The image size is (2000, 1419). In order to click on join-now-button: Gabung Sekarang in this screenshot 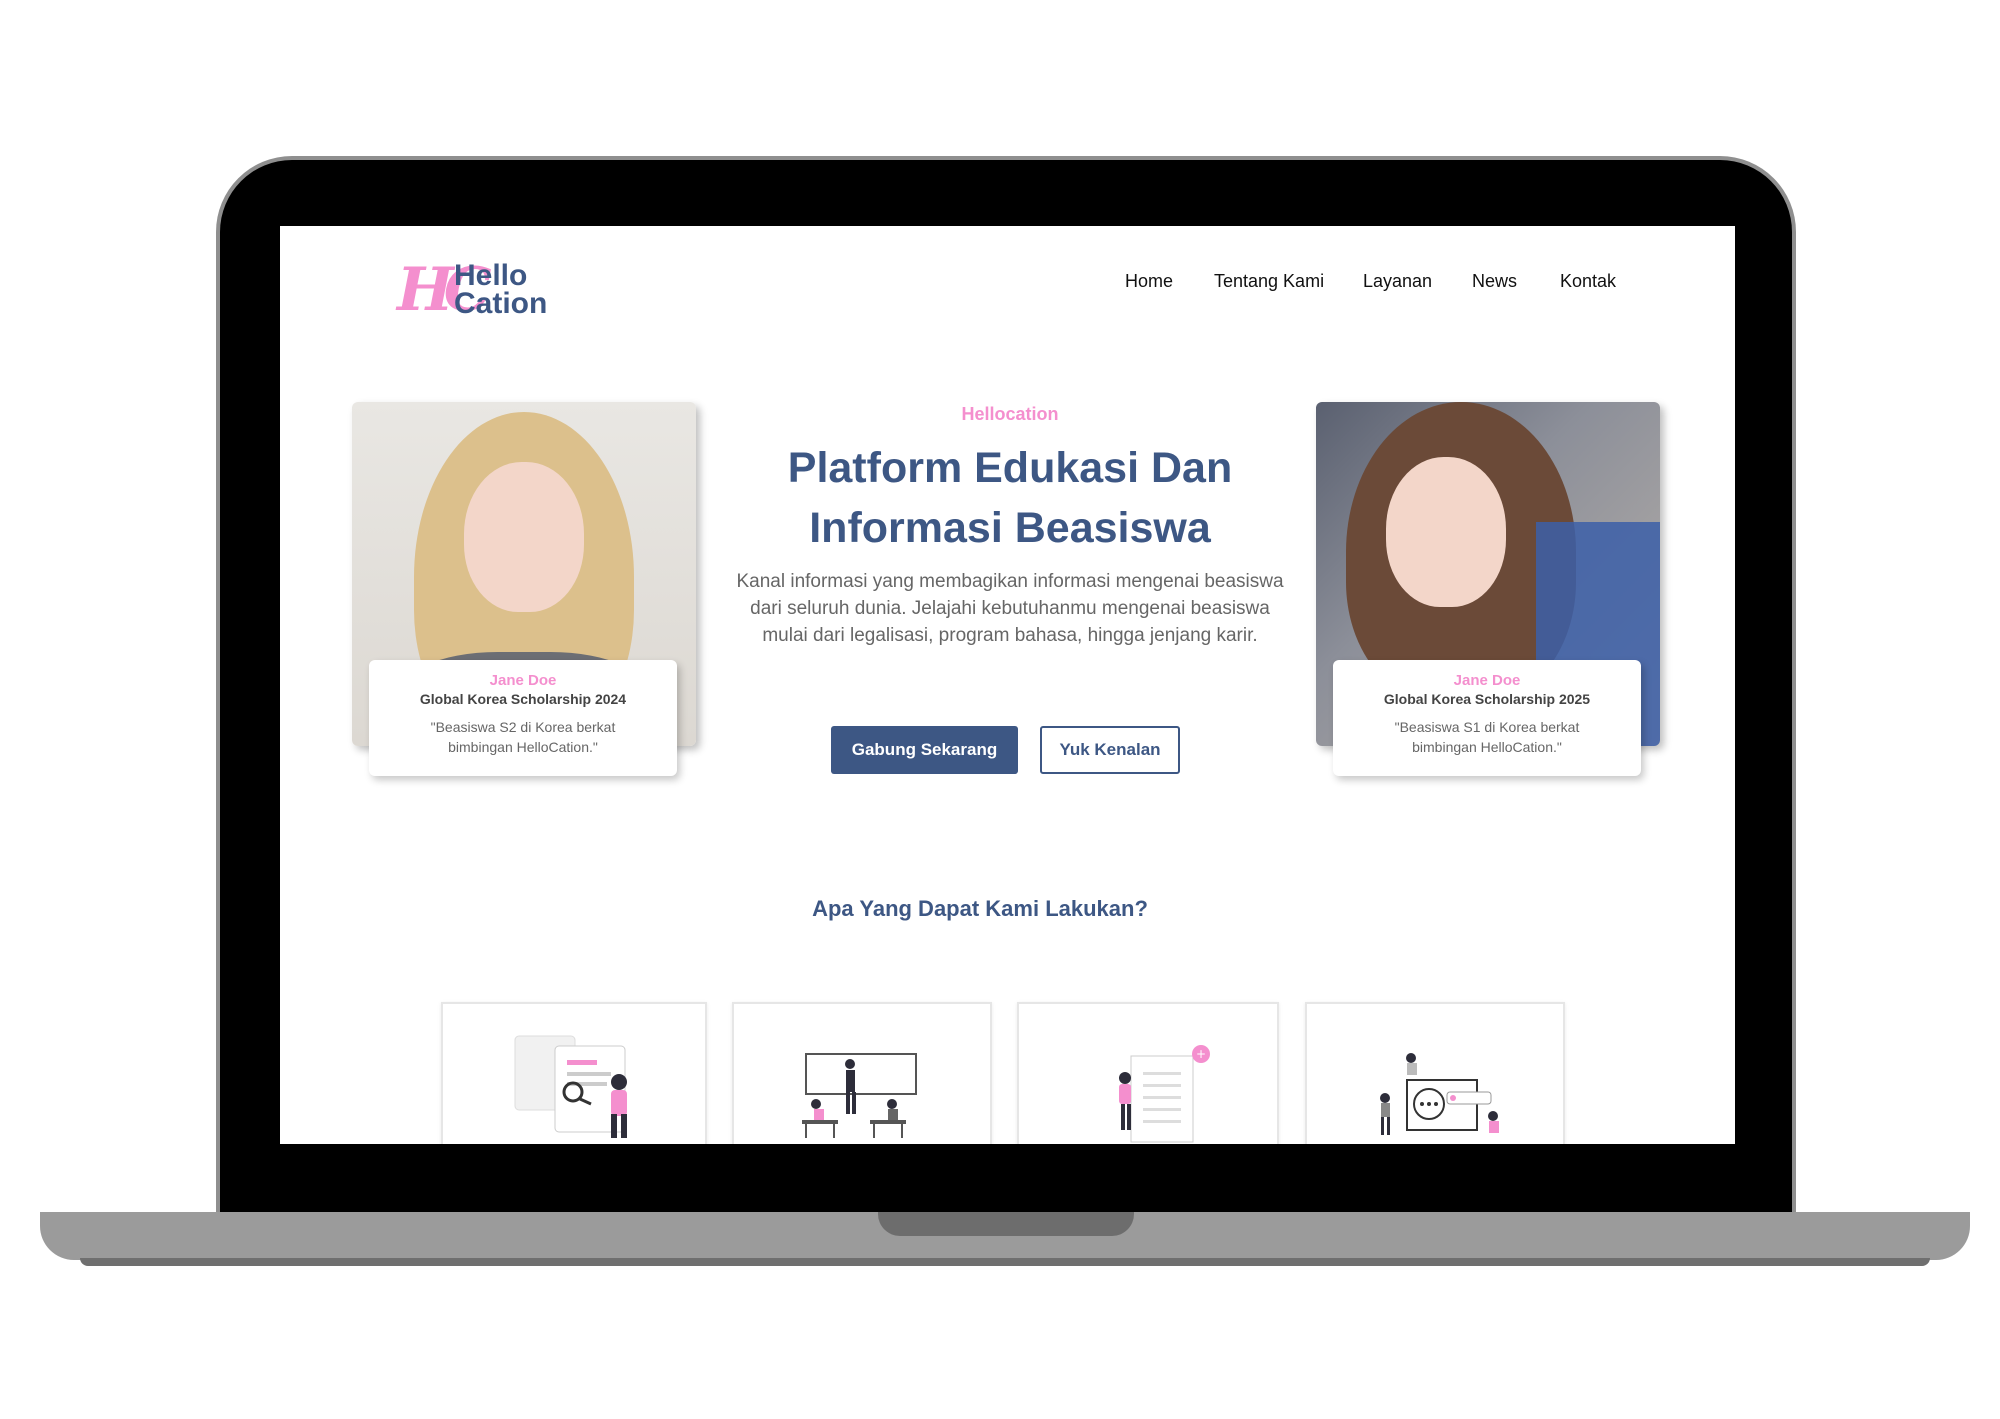, I will do `click(924, 750)`.